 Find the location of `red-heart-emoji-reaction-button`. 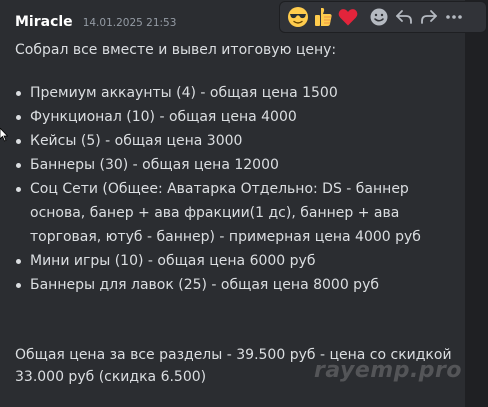

red-heart-emoji-reaction-button is located at coordinates (347, 17).